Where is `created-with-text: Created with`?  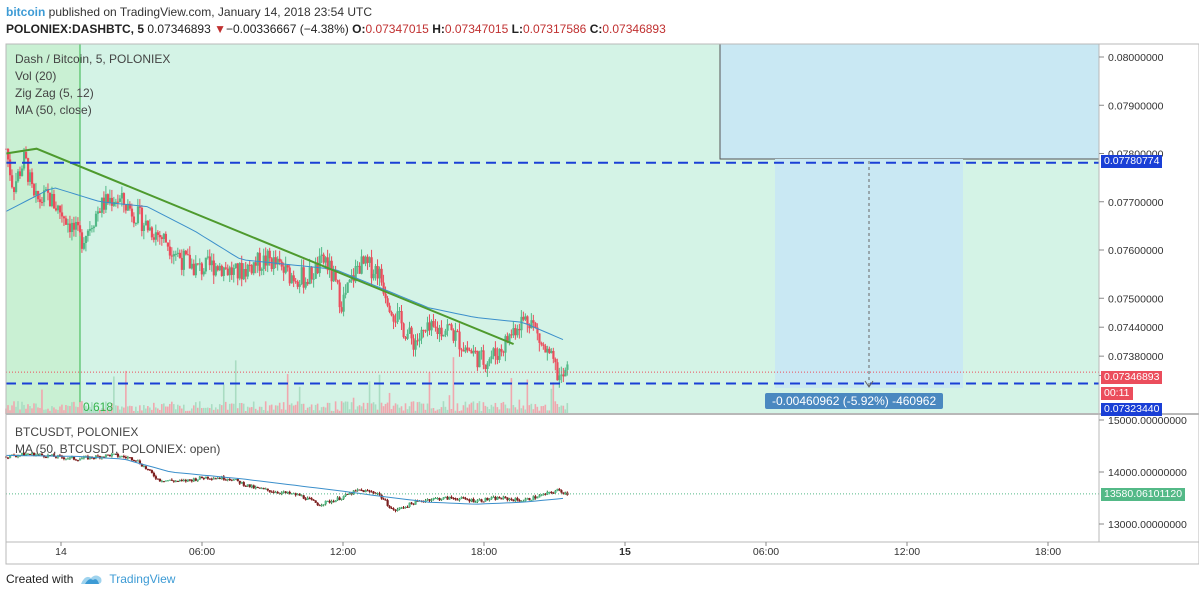
created-with-text: Created with is located at coordinates (40, 579).